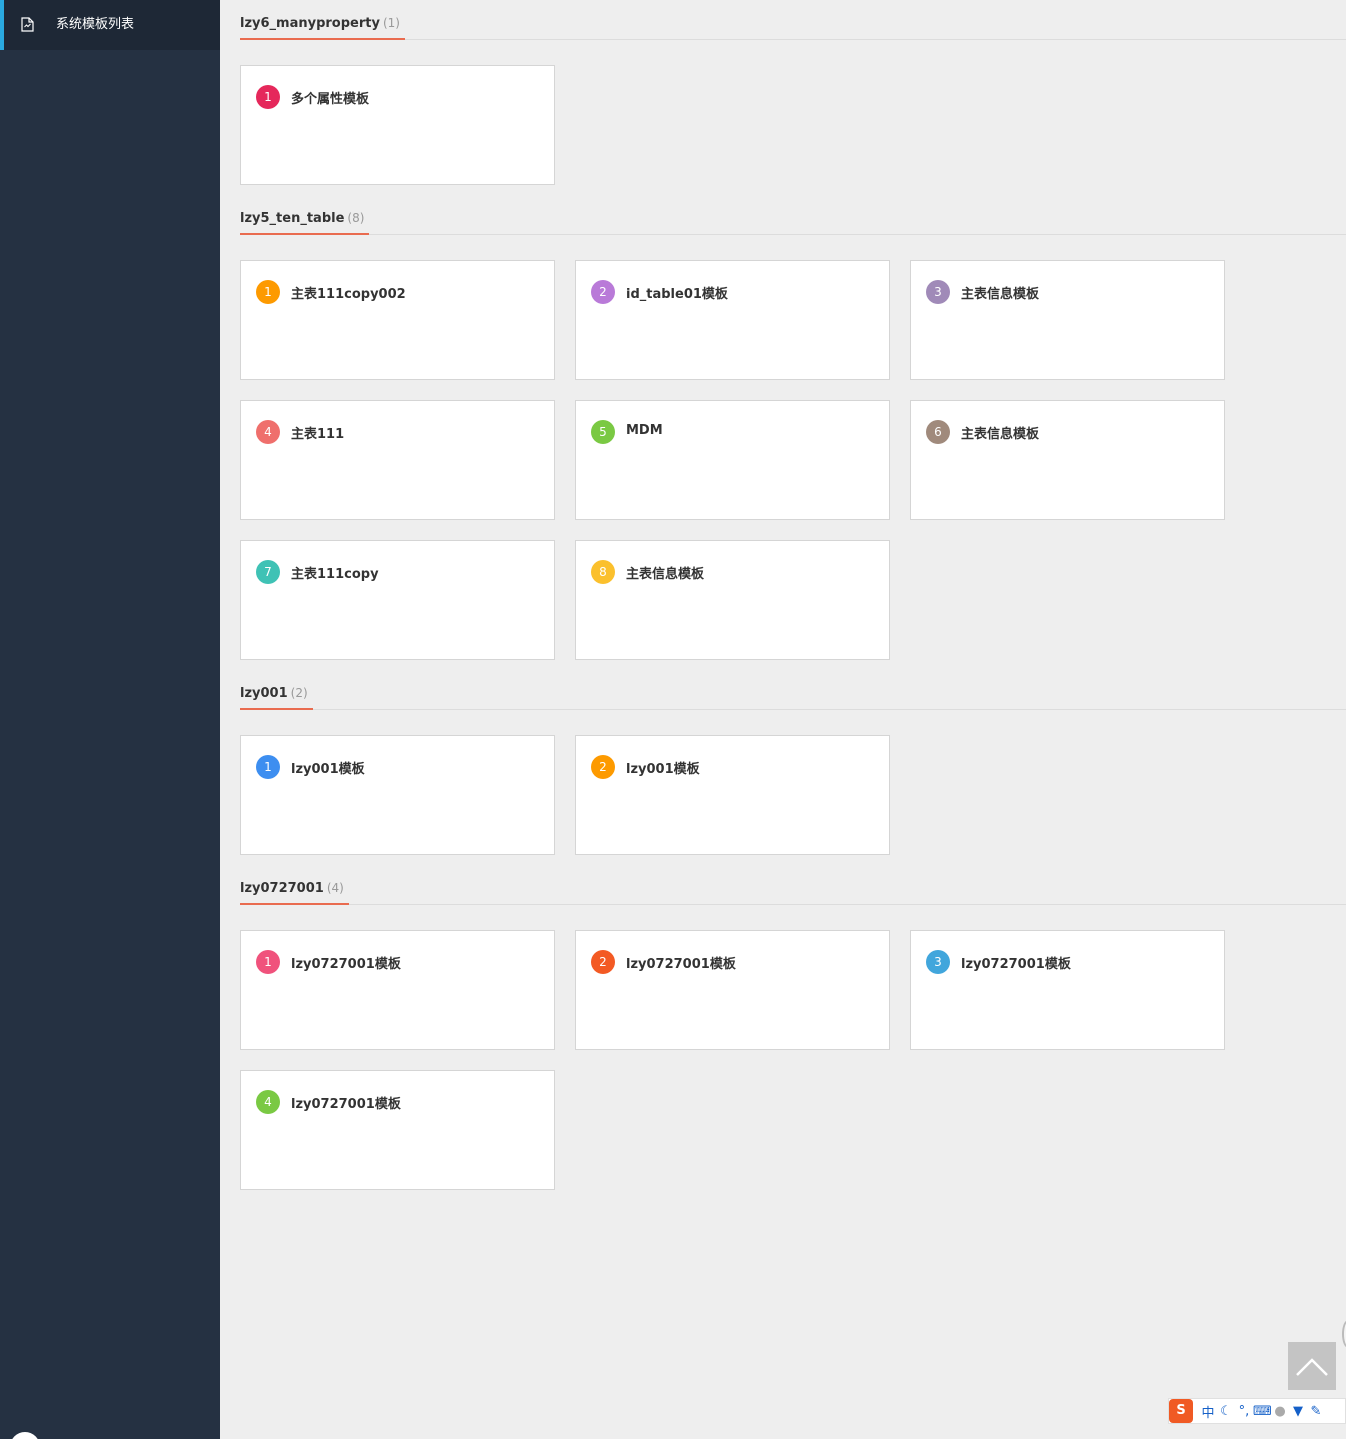  I want to click on group-title-text: lzy6_manyproperty, so click(310, 23).